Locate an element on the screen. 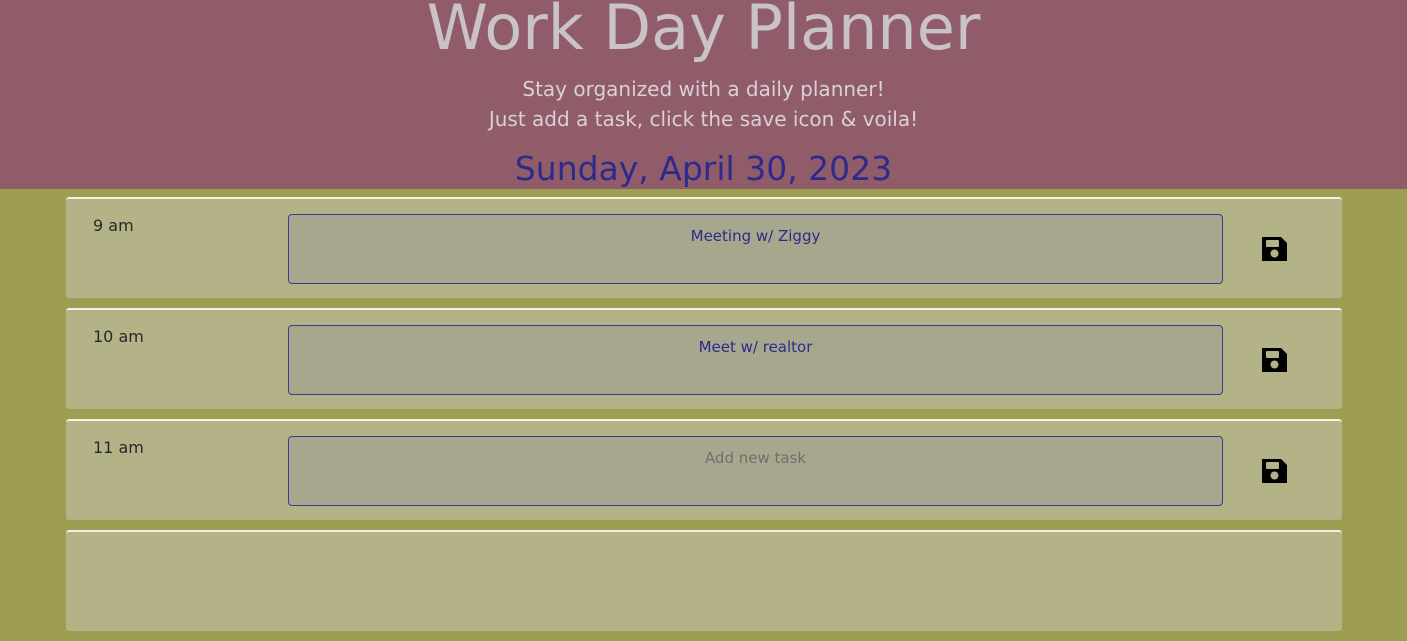 Image resolution: width=1407 pixels, height=641 pixels. task-input: Meet w/ realtor is located at coordinates (755, 360).